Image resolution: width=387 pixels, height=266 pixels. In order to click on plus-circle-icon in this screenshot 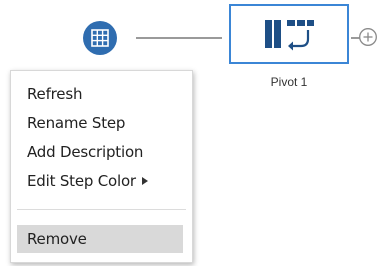, I will do `click(368, 37)`.